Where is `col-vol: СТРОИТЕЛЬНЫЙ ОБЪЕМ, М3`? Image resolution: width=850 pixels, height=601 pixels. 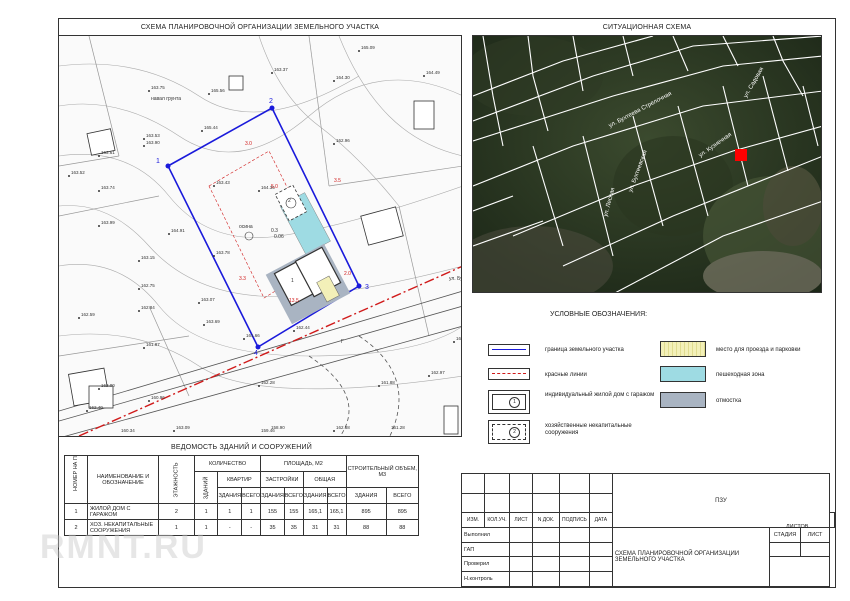
col-vol: СТРОИТЕЛЬНЫЙ ОБЪЕМ, М3 is located at coordinates (382, 471).